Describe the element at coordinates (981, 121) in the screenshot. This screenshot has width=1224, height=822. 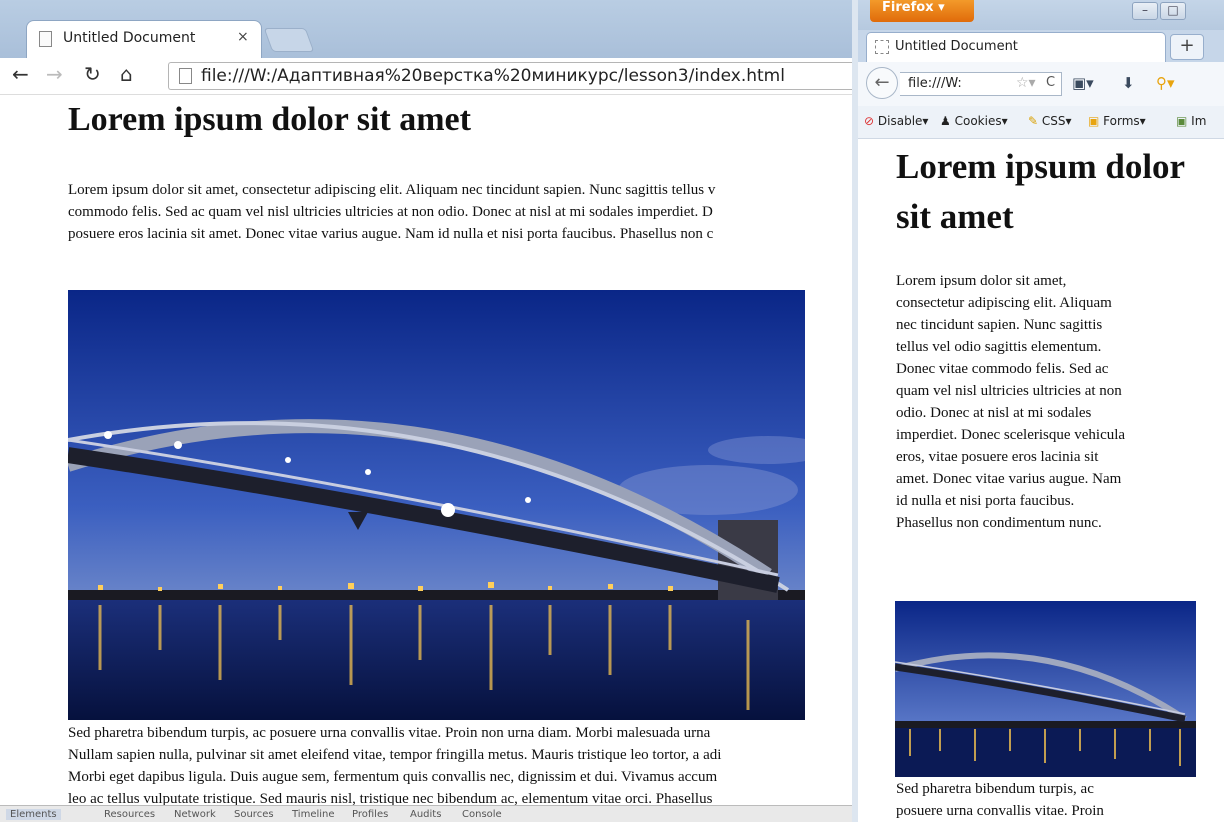
I see `cookies-label: Cookies▾` at that location.